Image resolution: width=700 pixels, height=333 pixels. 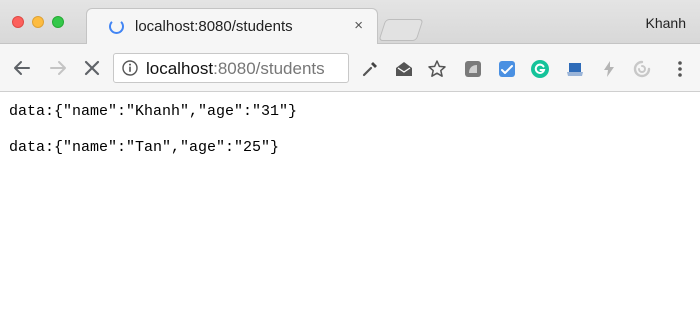 What do you see at coordinates (130, 68) in the screenshot?
I see `info-icon` at bounding box center [130, 68].